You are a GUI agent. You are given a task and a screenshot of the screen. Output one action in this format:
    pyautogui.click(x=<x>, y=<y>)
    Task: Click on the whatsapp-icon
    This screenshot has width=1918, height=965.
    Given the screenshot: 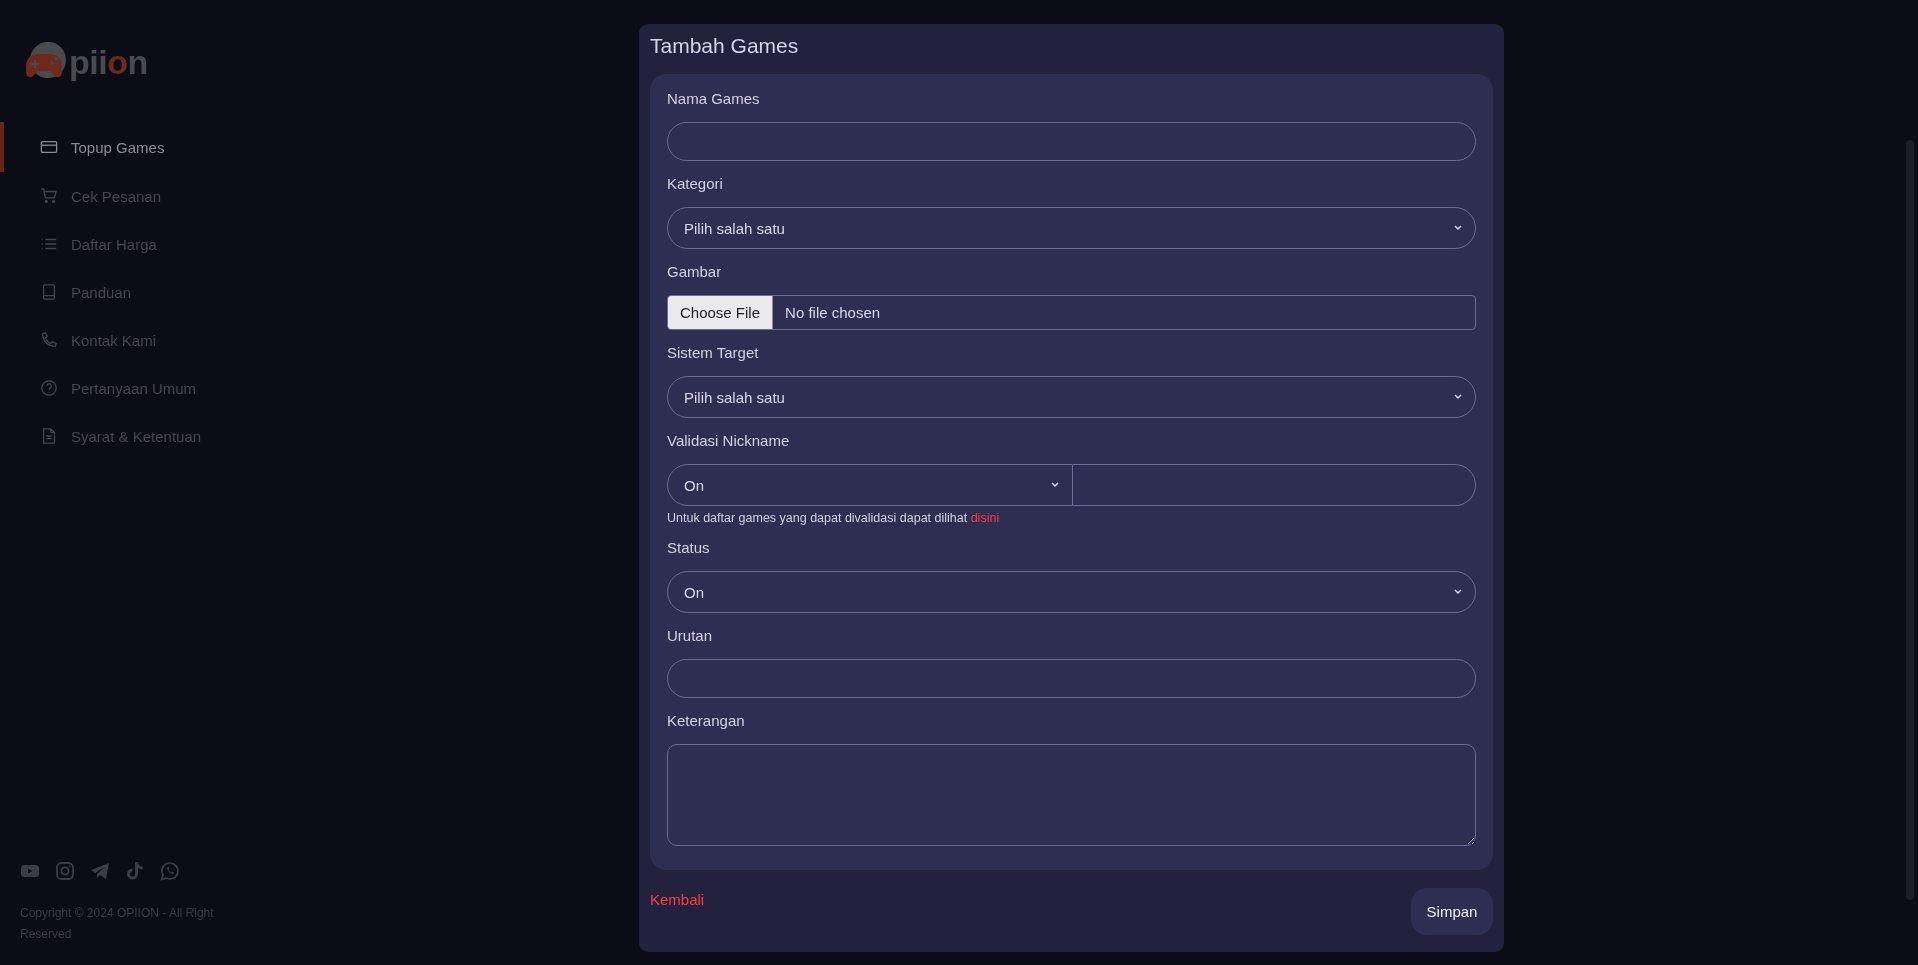 What is the action you would take?
    pyautogui.click(x=170, y=871)
    